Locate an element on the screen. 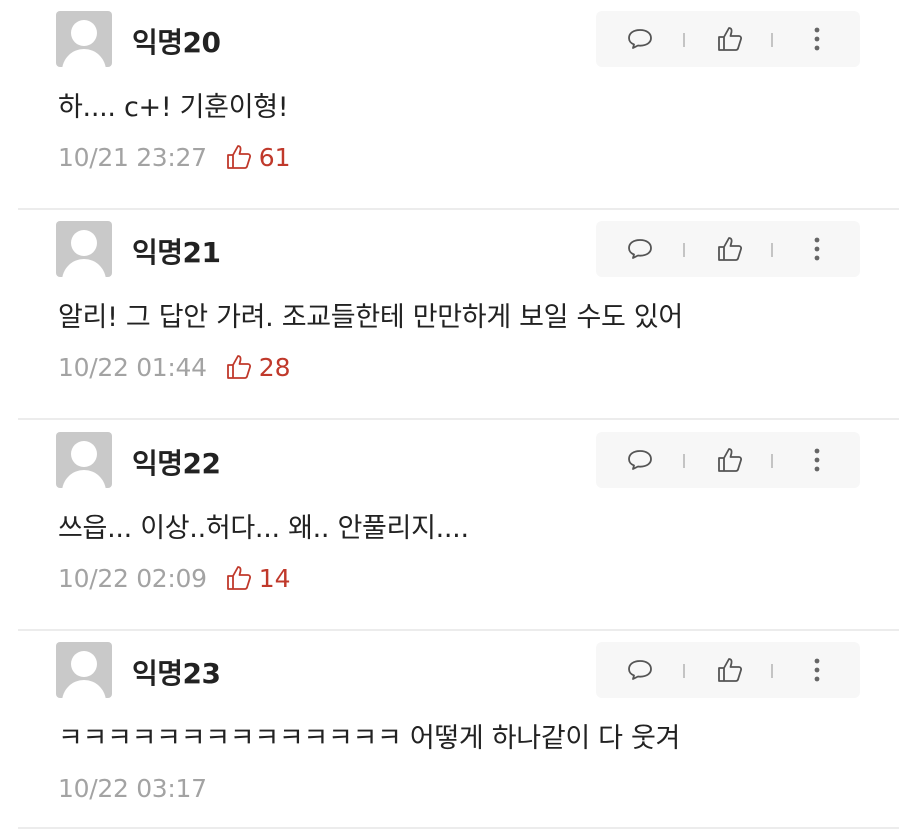 This screenshot has width=899, height=829. comment-nickname: 익명22 is located at coordinates (176, 463).